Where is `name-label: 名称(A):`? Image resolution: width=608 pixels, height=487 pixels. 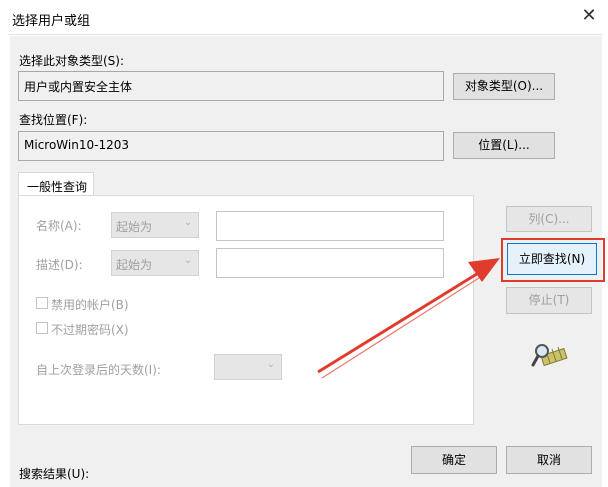 name-label: 名称(A): is located at coordinates (59, 226).